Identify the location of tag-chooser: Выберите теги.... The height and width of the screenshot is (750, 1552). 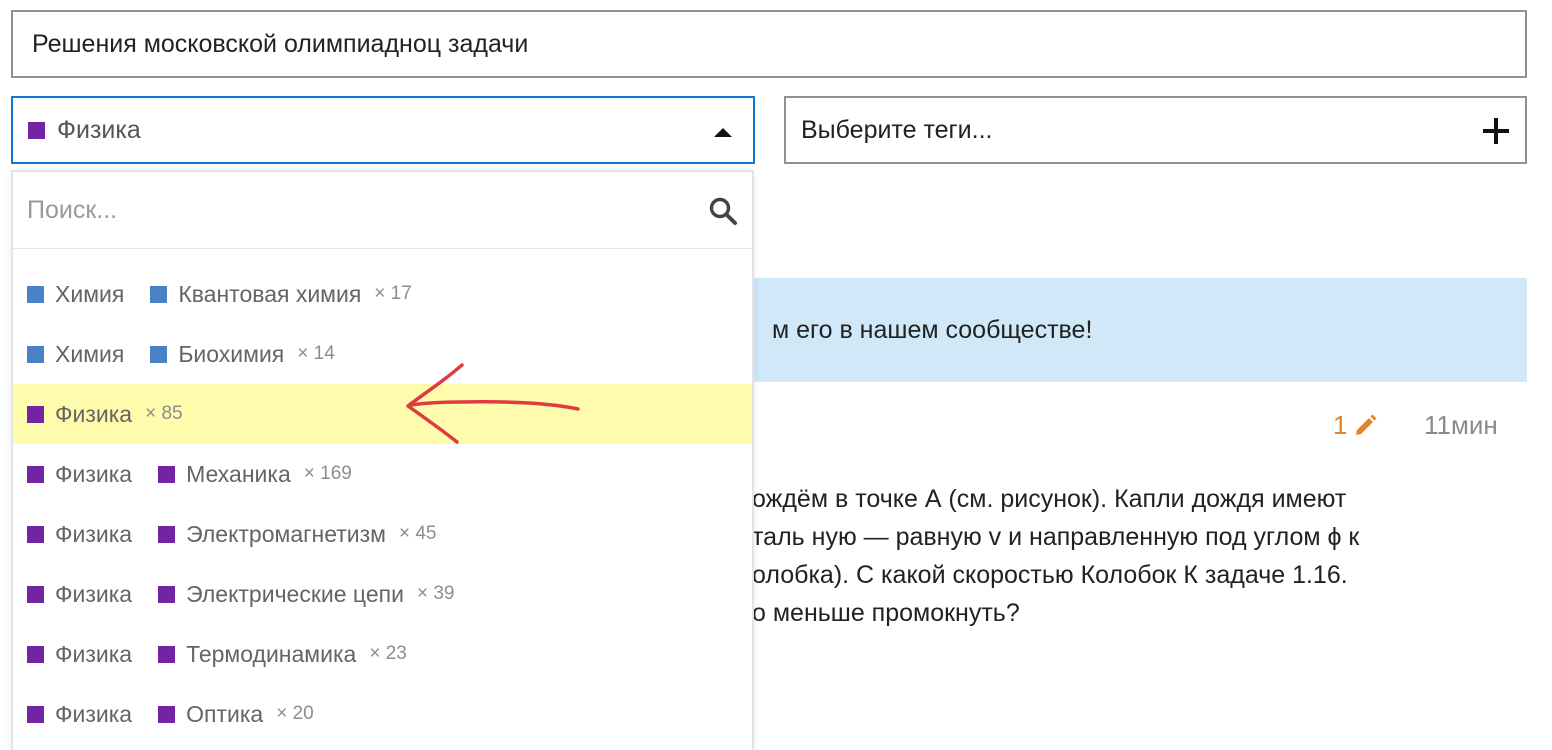
(1155, 130).